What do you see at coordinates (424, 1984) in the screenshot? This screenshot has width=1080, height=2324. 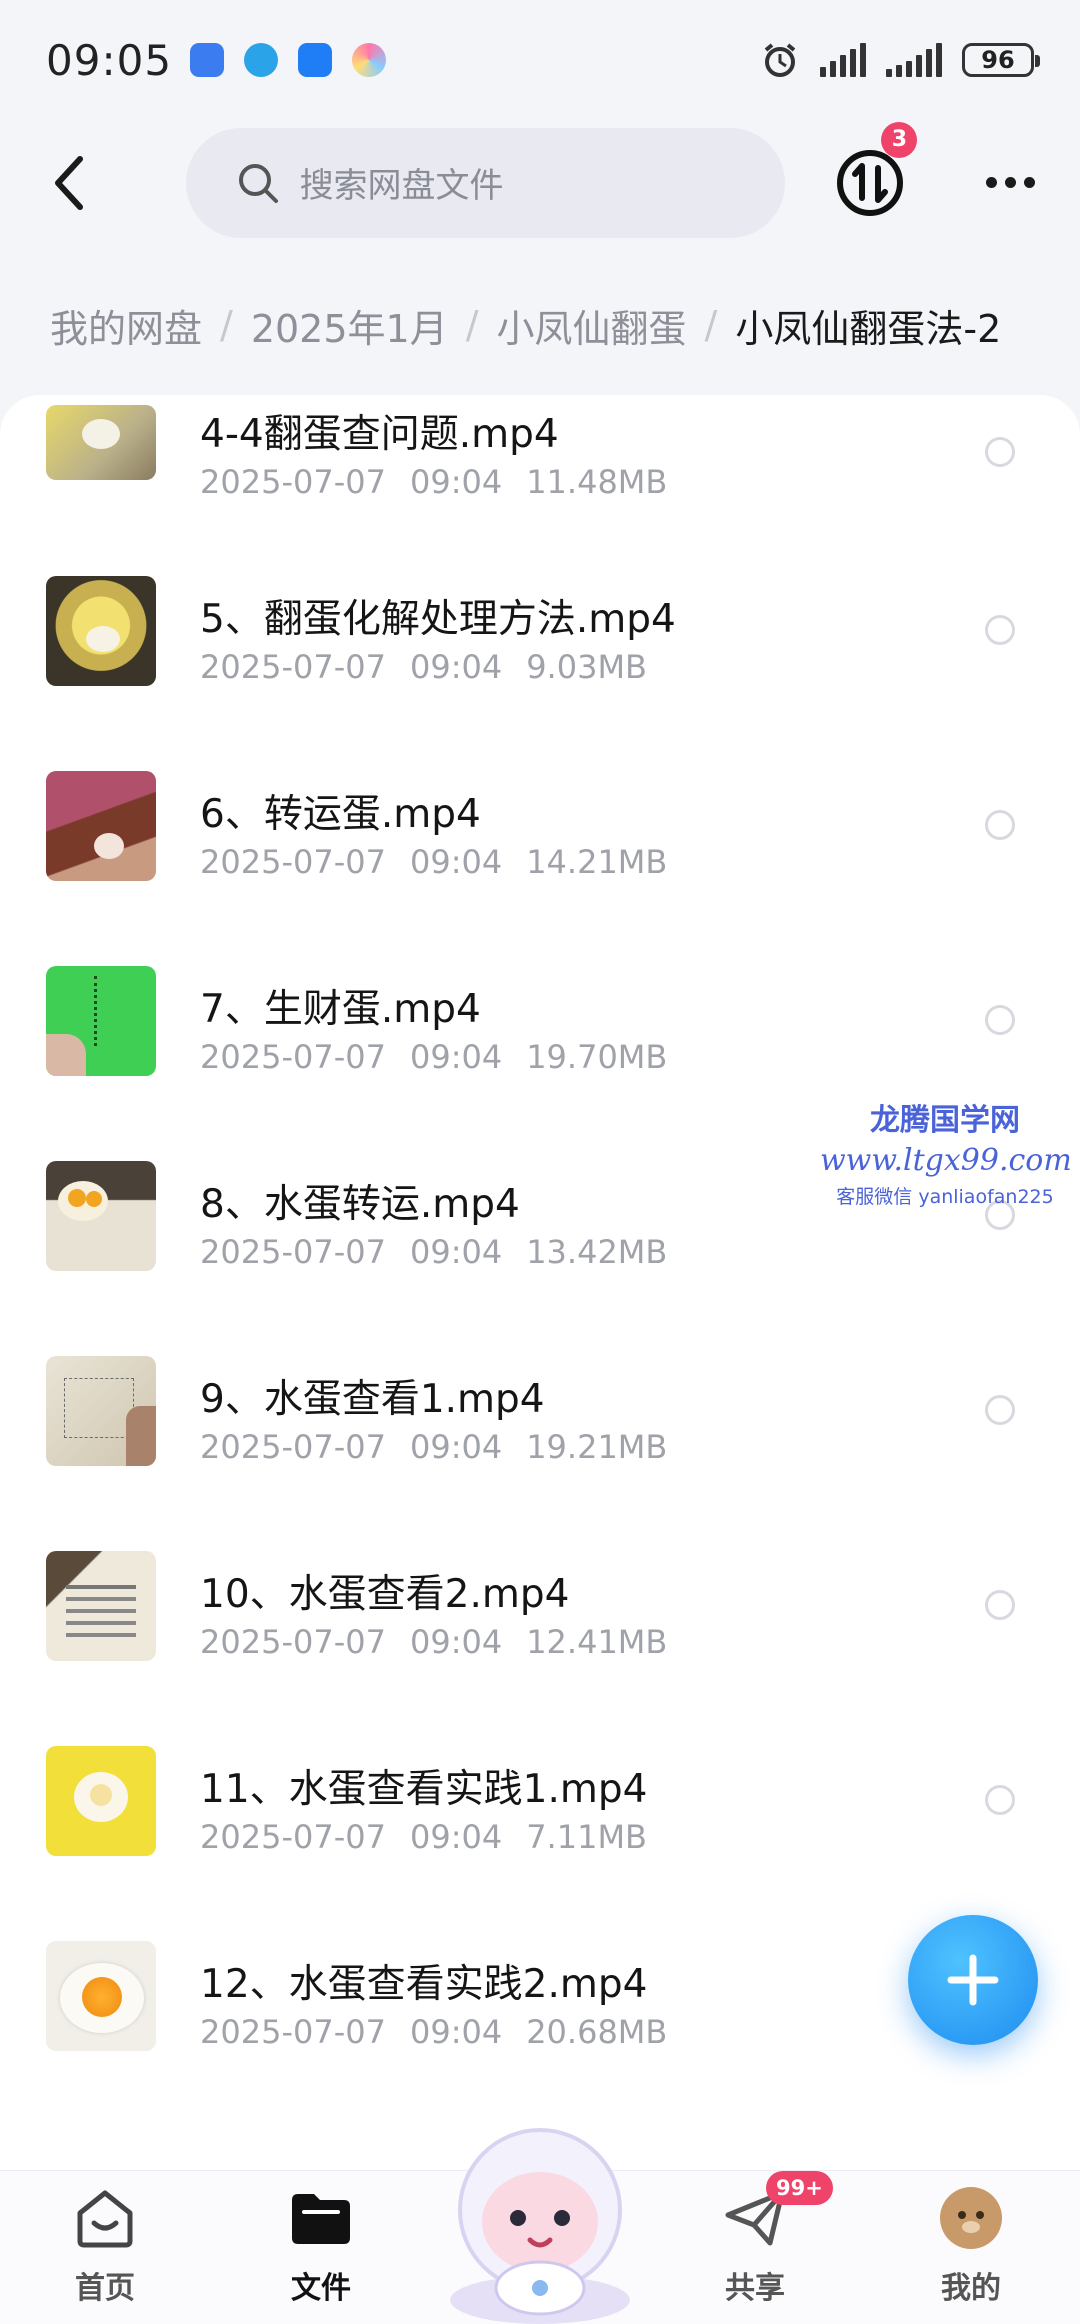 I see `file-name: 12、水蛋查看实践2.mp4` at bounding box center [424, 1984].